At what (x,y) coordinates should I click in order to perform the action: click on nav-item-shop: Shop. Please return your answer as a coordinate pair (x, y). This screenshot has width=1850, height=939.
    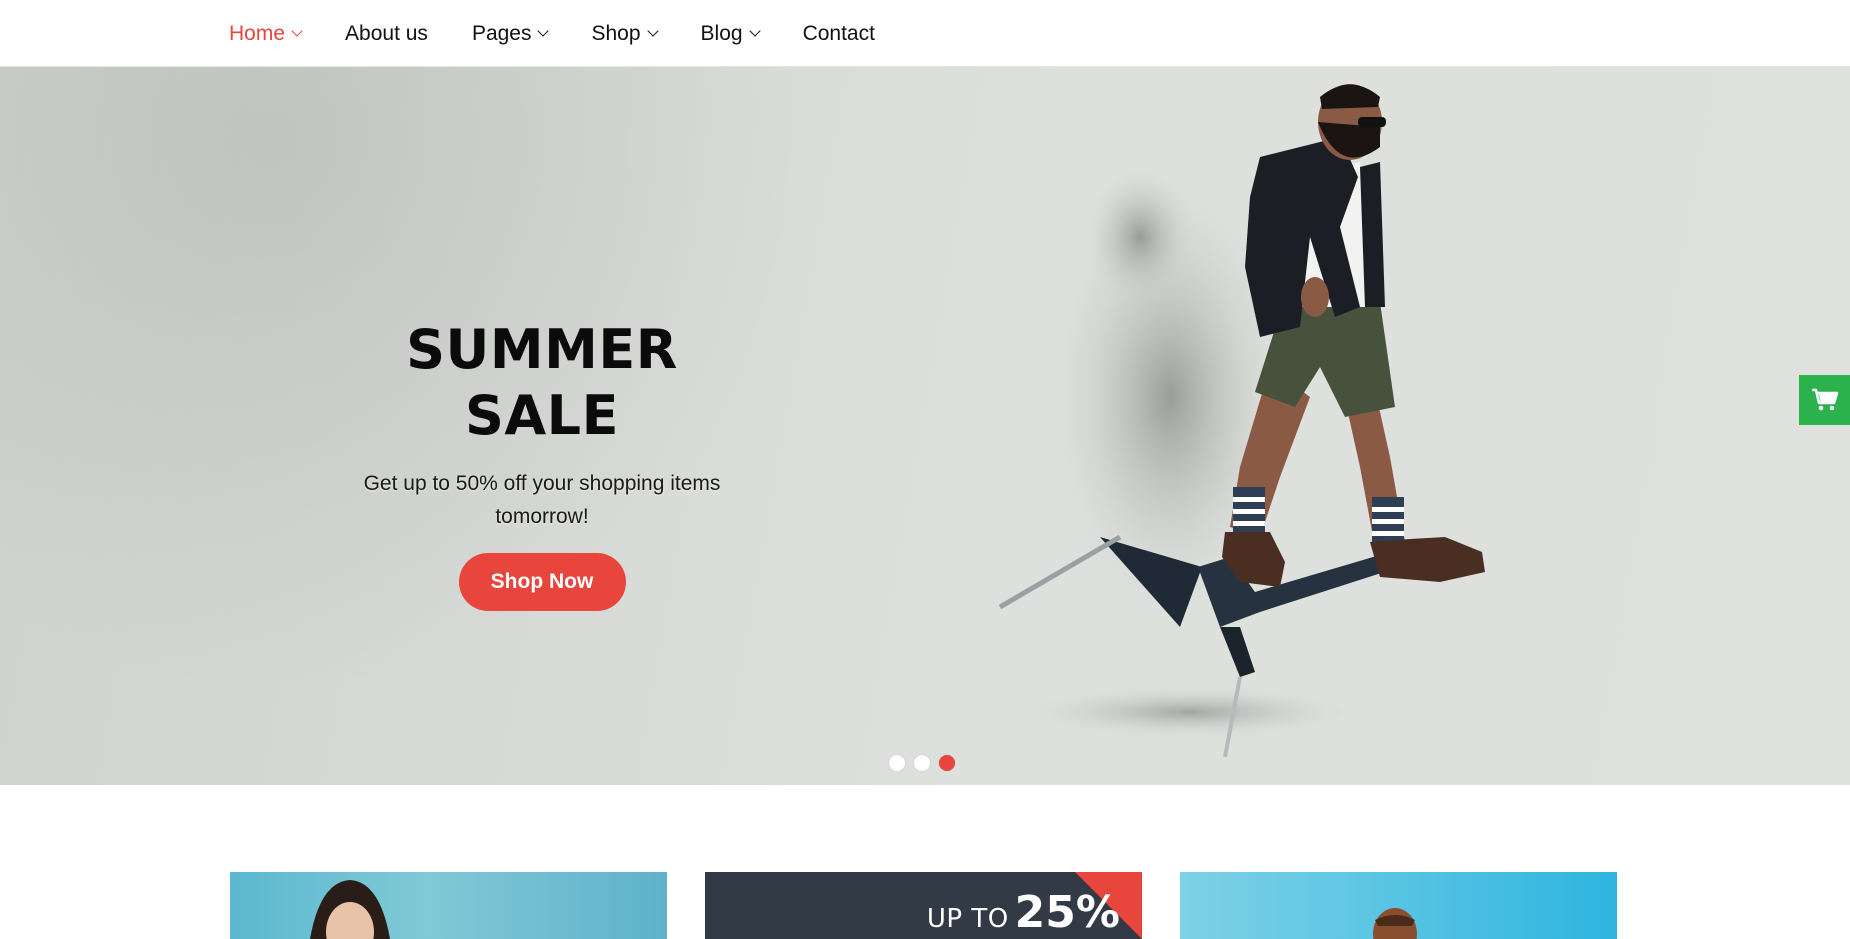
    Looking at the image, I should click on (625, 33).